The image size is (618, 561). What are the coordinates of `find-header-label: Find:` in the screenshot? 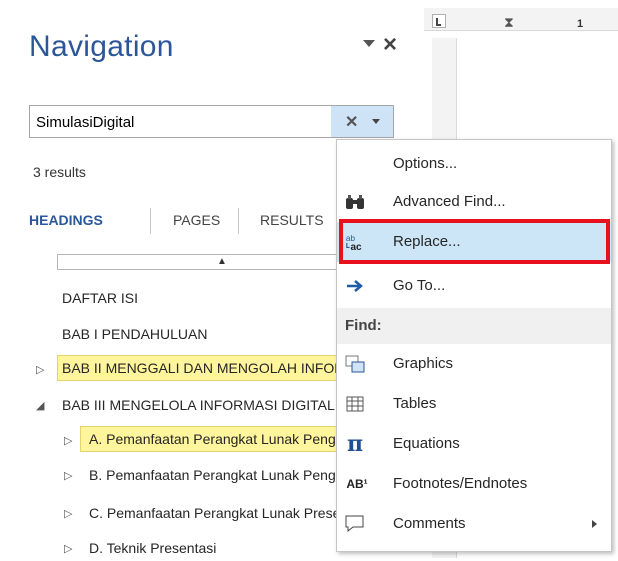 It's located at (363, 325).